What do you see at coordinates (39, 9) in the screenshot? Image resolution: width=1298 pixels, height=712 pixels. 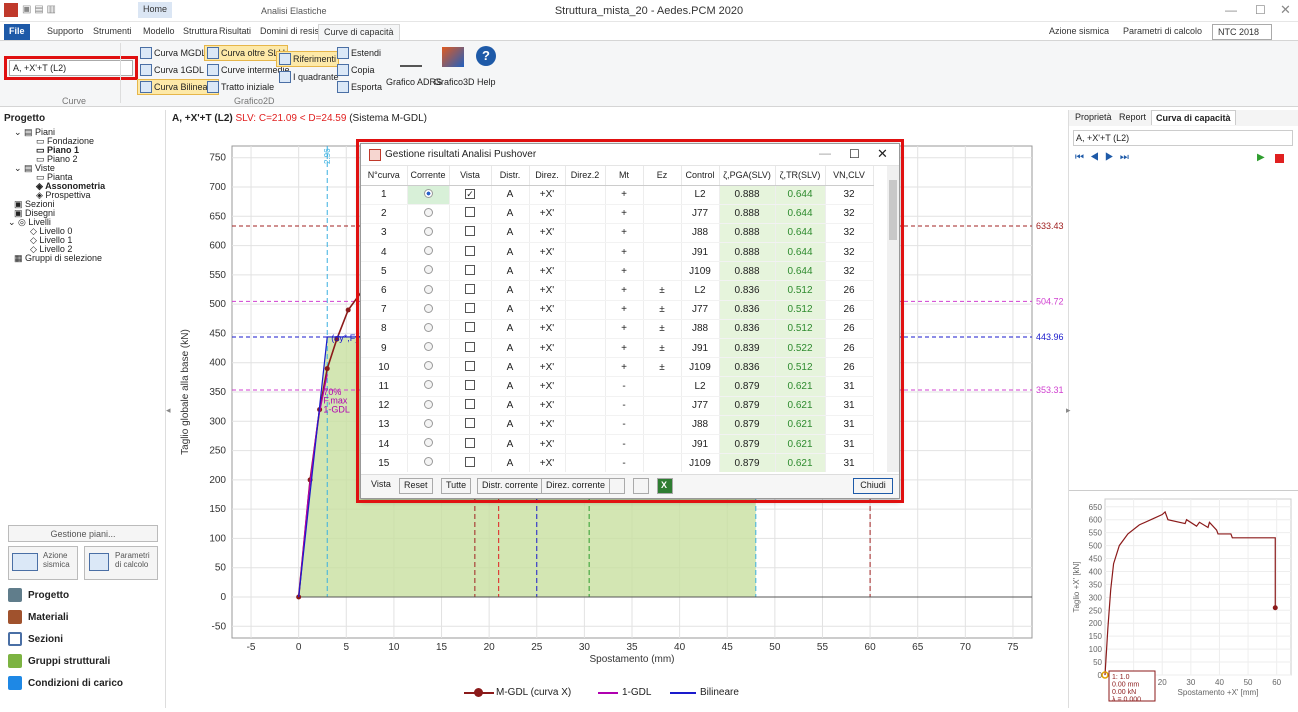 I see `quick-access-icons: ▣ ▤ ▥` at bounding box center [39, 9].